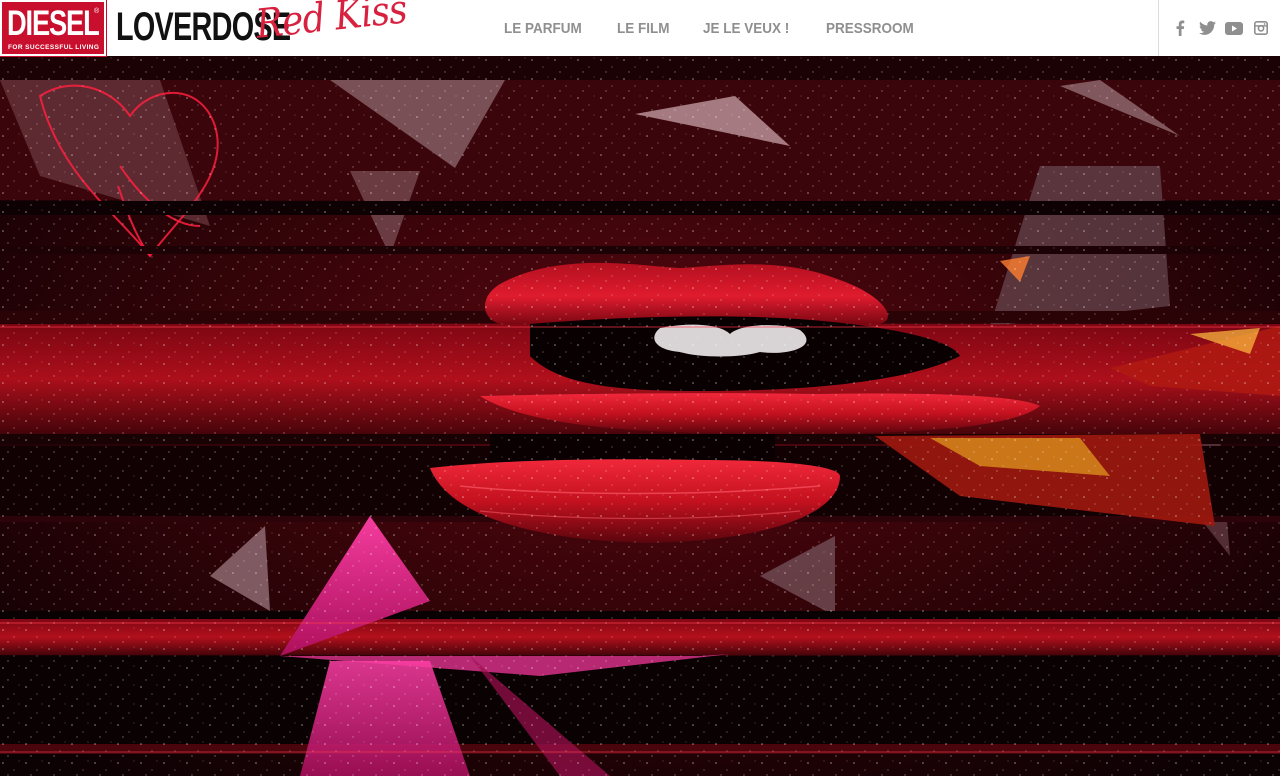 This screenshot has width=1280, height=776. Describe the element at coordinates (331, 24) in the screenshot. I see `product-script-title: Red Kiss` at that location.